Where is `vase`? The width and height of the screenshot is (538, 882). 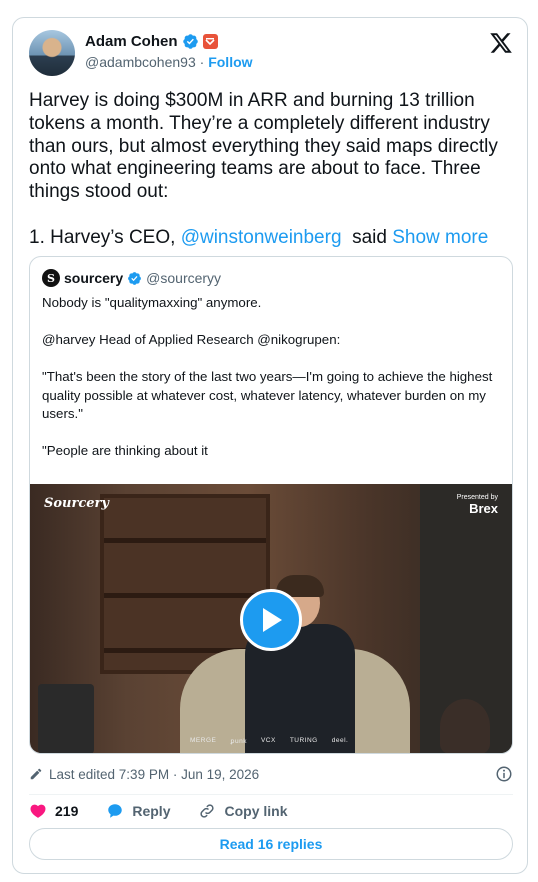 vase is located at coordinates (465, 726).